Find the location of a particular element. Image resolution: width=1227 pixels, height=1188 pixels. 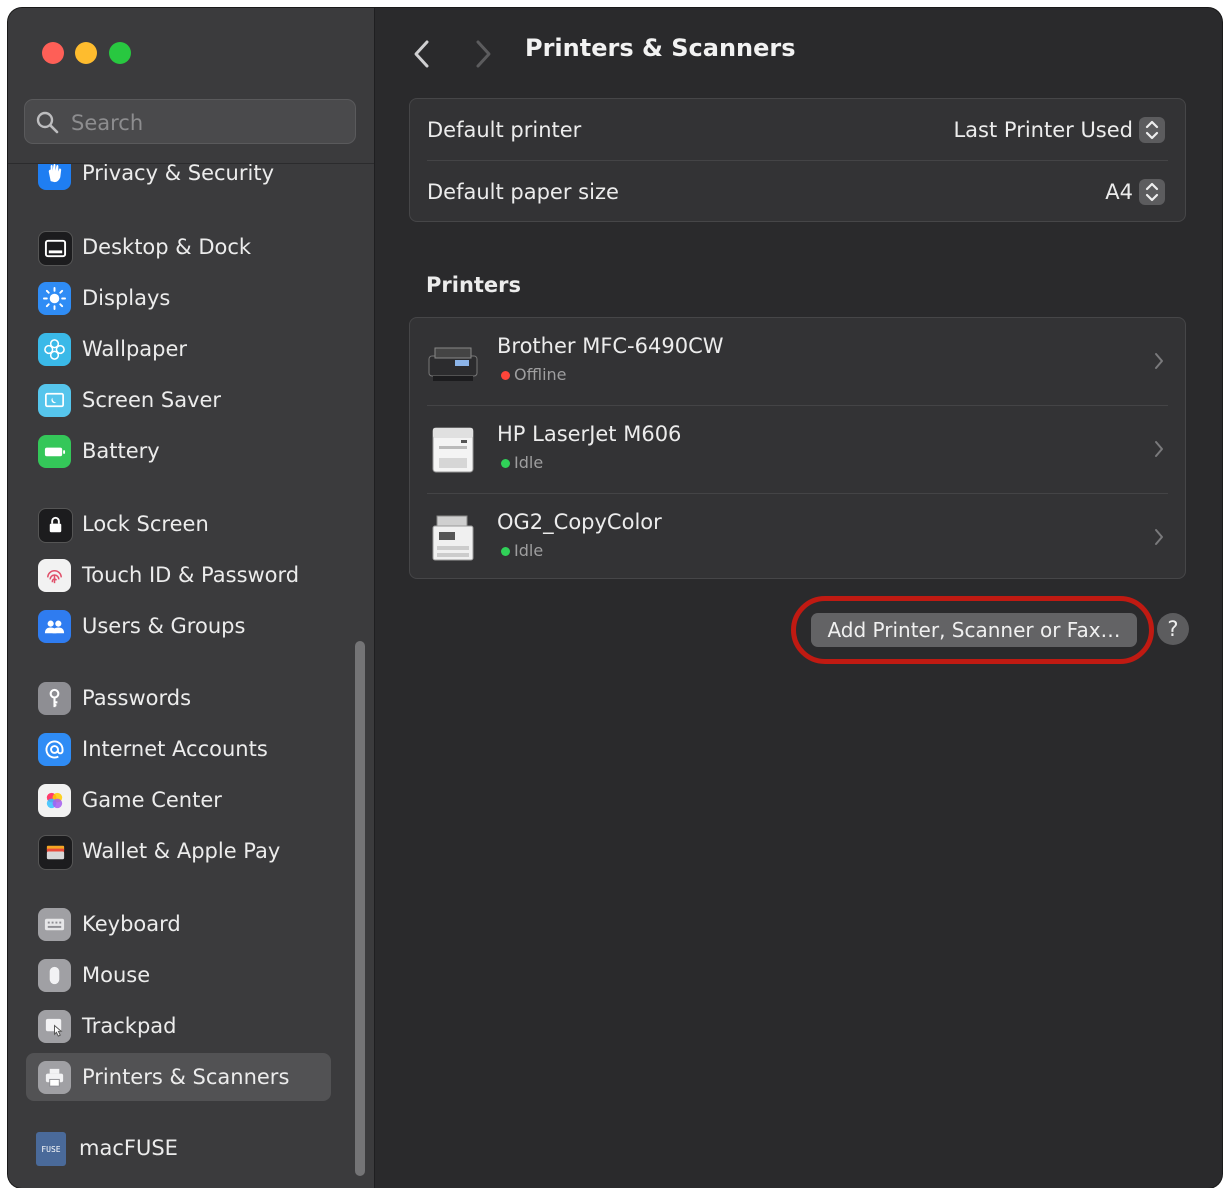

sidebar-item-displays: Displays is located at coordinates (178, 298).